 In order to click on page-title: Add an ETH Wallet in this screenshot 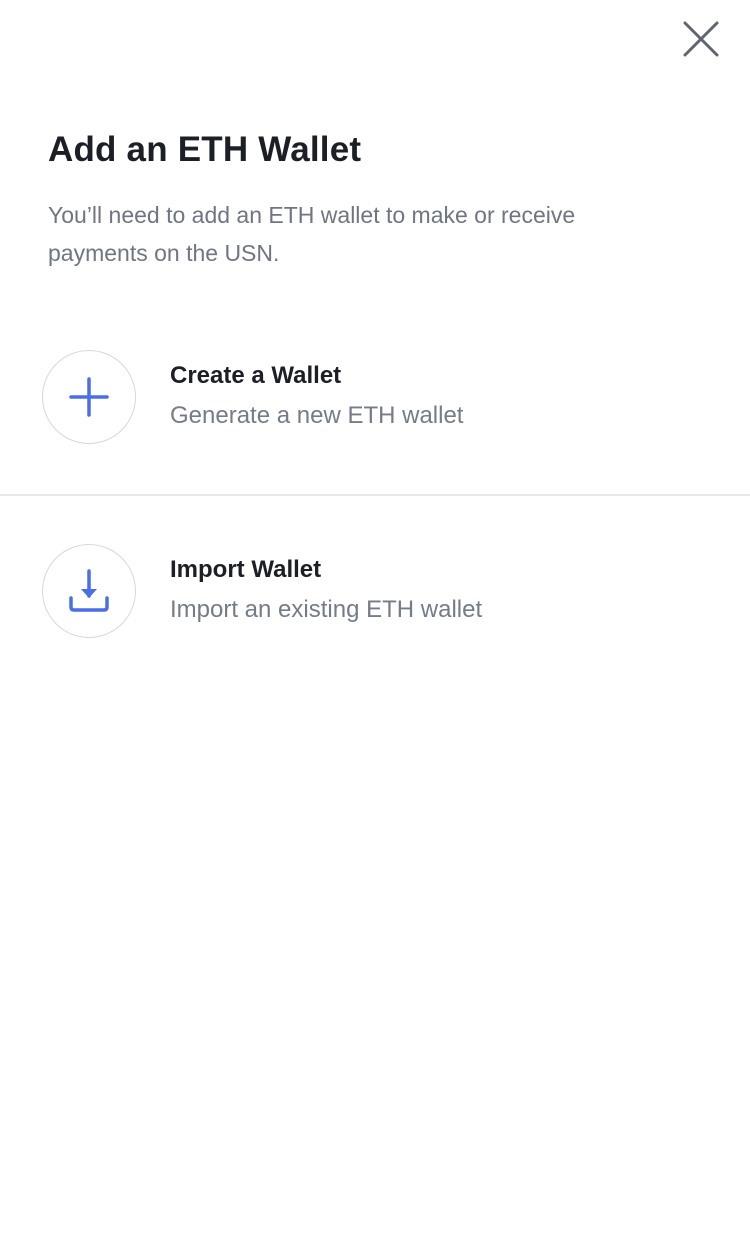, I will do `click(205, 149)`.